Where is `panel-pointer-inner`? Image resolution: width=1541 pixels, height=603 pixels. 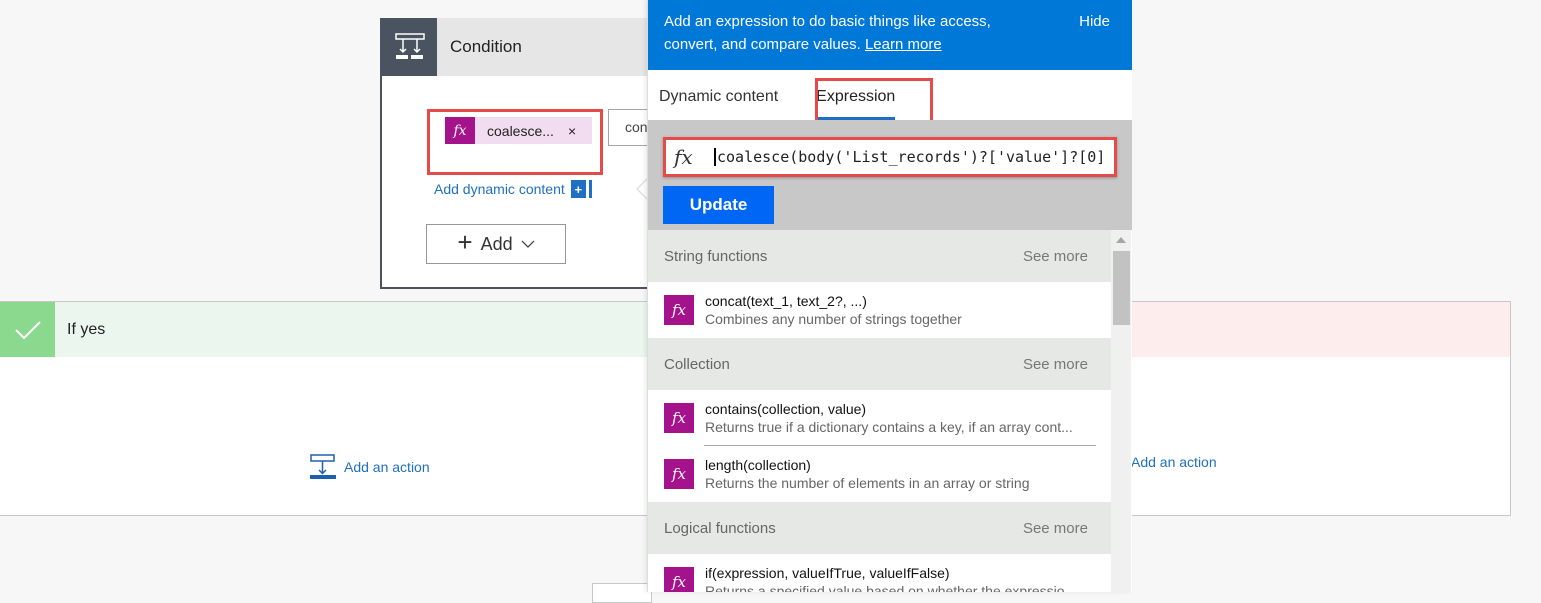 panel-pointer-inner is located at coordinates (642, 189).